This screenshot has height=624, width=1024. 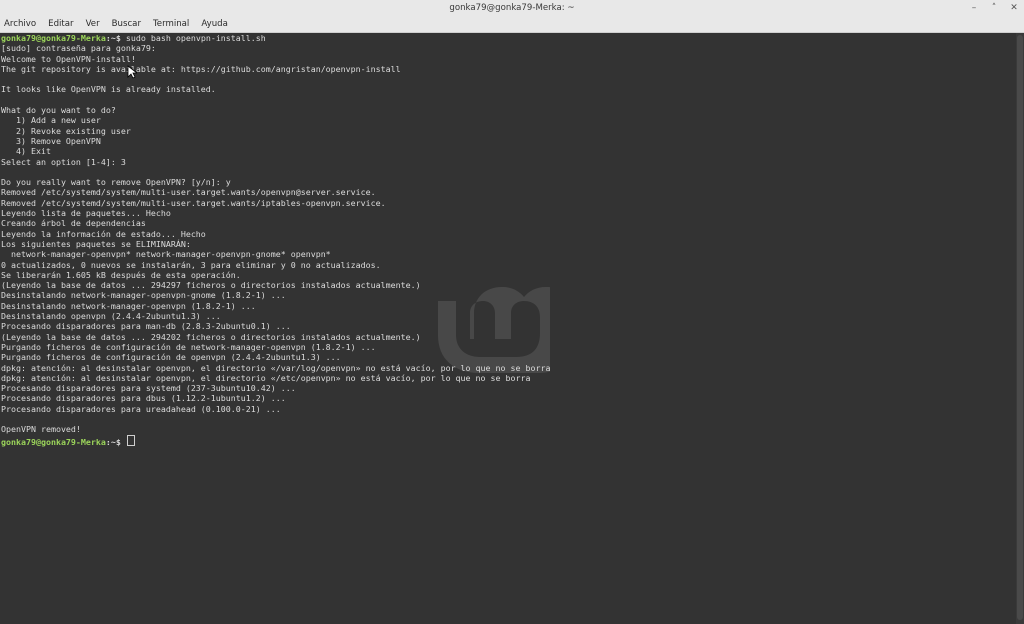 What do you see at coordinates (193, 38) in the screenshot?
I see `prompt-command: sudo bash openvpn-install.sh` at bounding box center [193, 38].